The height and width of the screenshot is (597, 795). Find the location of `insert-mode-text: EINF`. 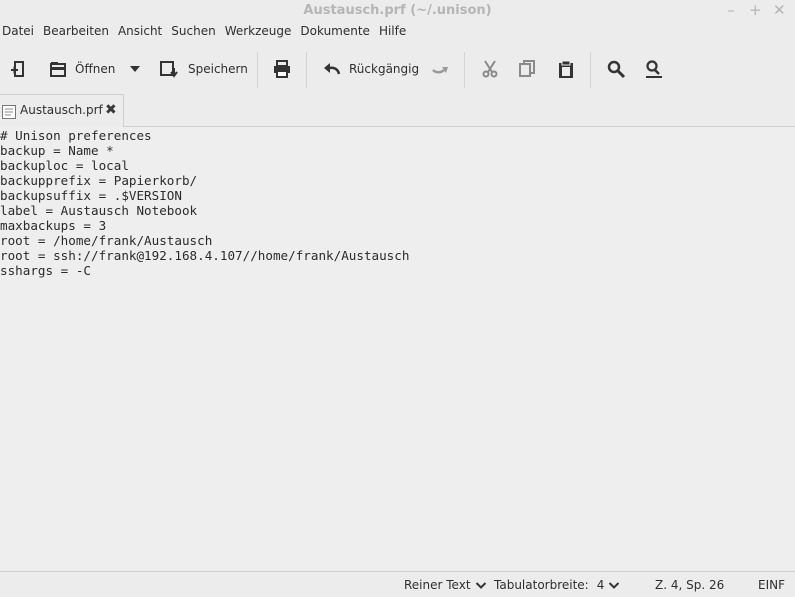

insert-mode-text: EINF is located at coordinates (771, 585).